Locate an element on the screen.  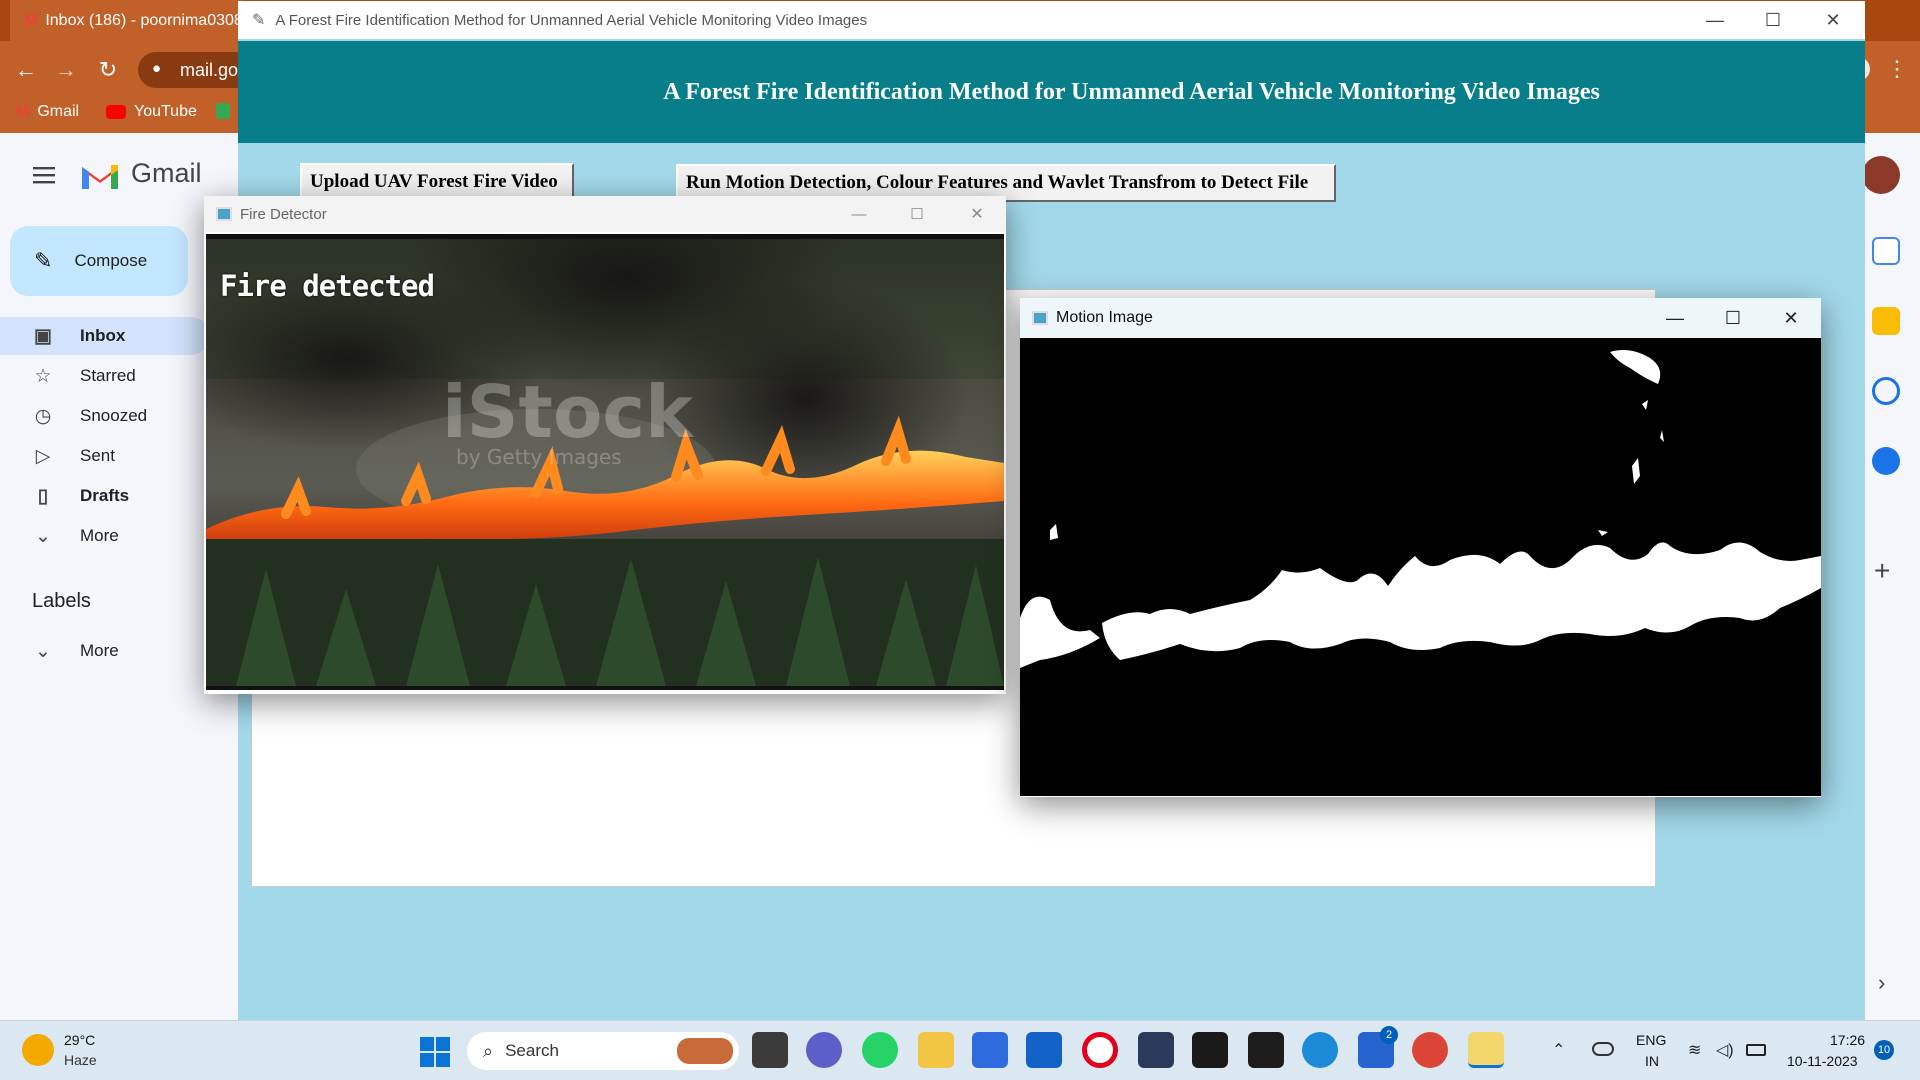
sticky-notes-icon is located at coordinates (1266, 1050).